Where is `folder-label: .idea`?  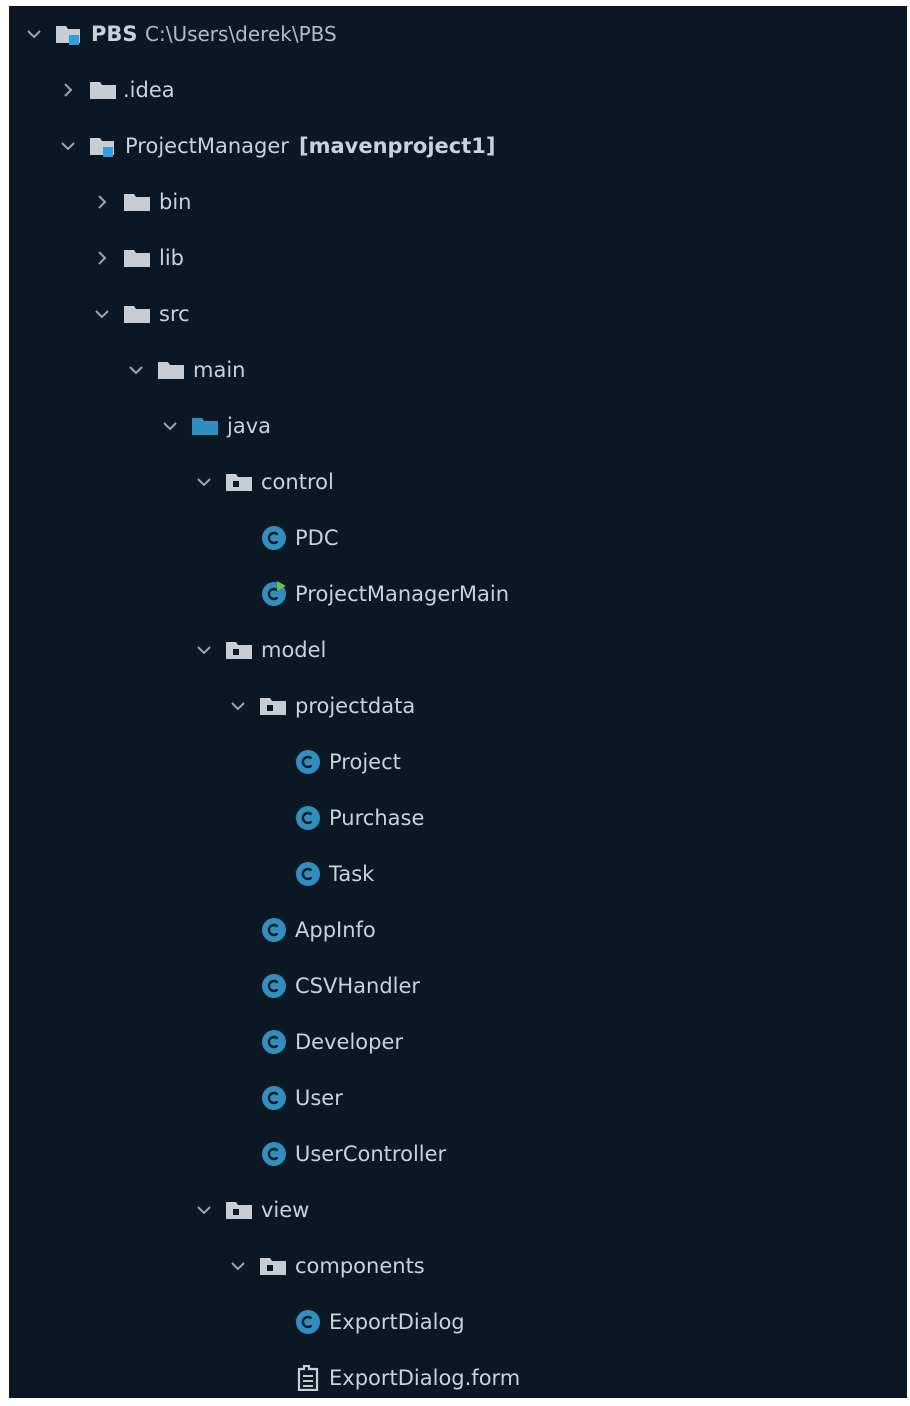
folder-label: .idea is located at coordinates (149, 90).